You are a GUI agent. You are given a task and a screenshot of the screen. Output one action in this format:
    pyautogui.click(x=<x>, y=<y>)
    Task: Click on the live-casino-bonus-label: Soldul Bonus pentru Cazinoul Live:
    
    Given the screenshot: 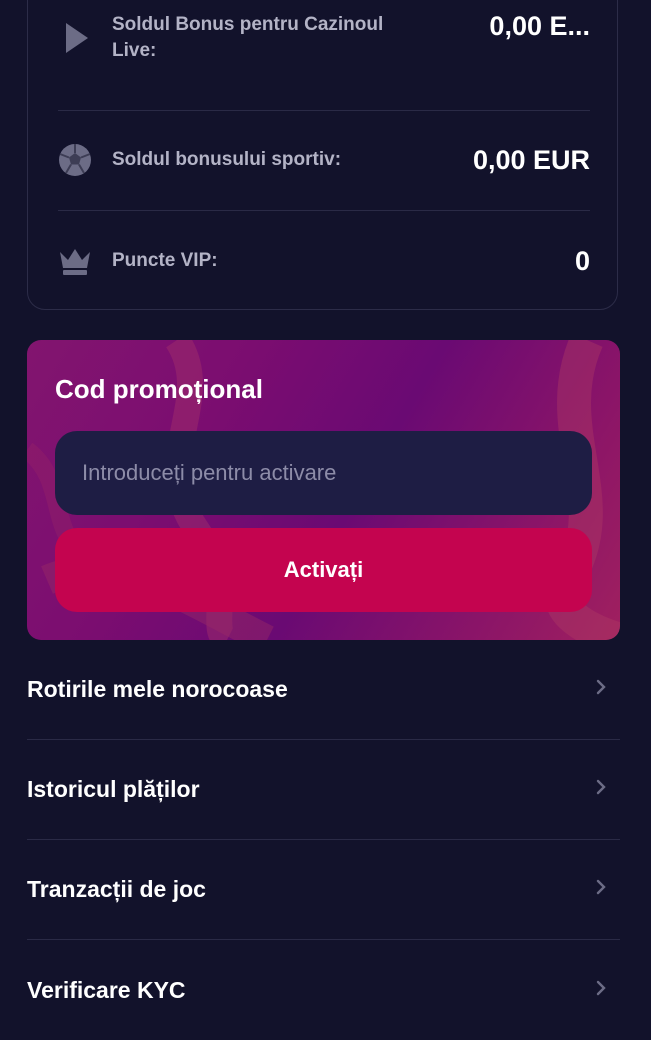 What is the action you would take?
    pyautogui.click(x=248, y=37)
    